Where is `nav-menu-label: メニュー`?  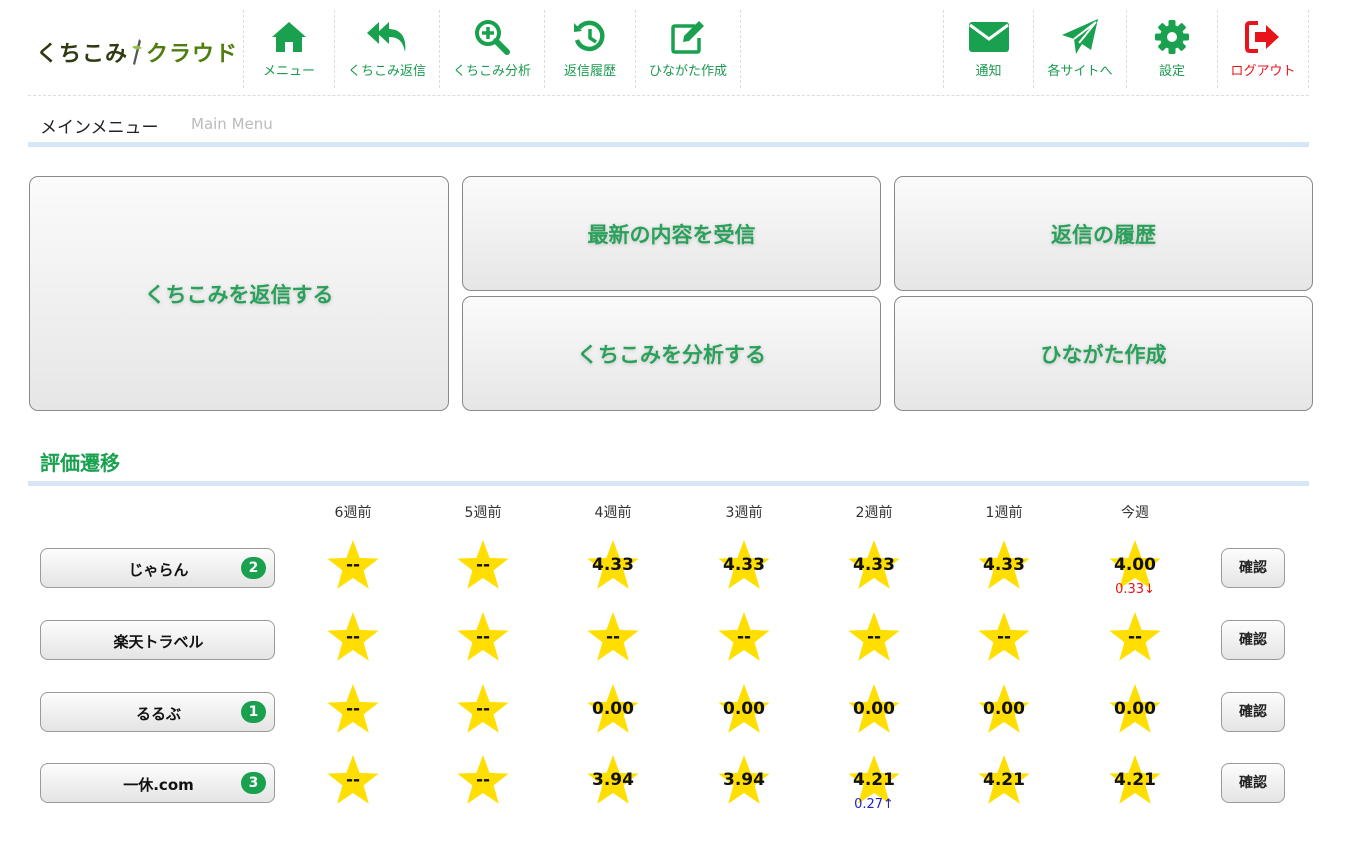
nav-menu-label: メニュー is located at coordinates (288, 71).